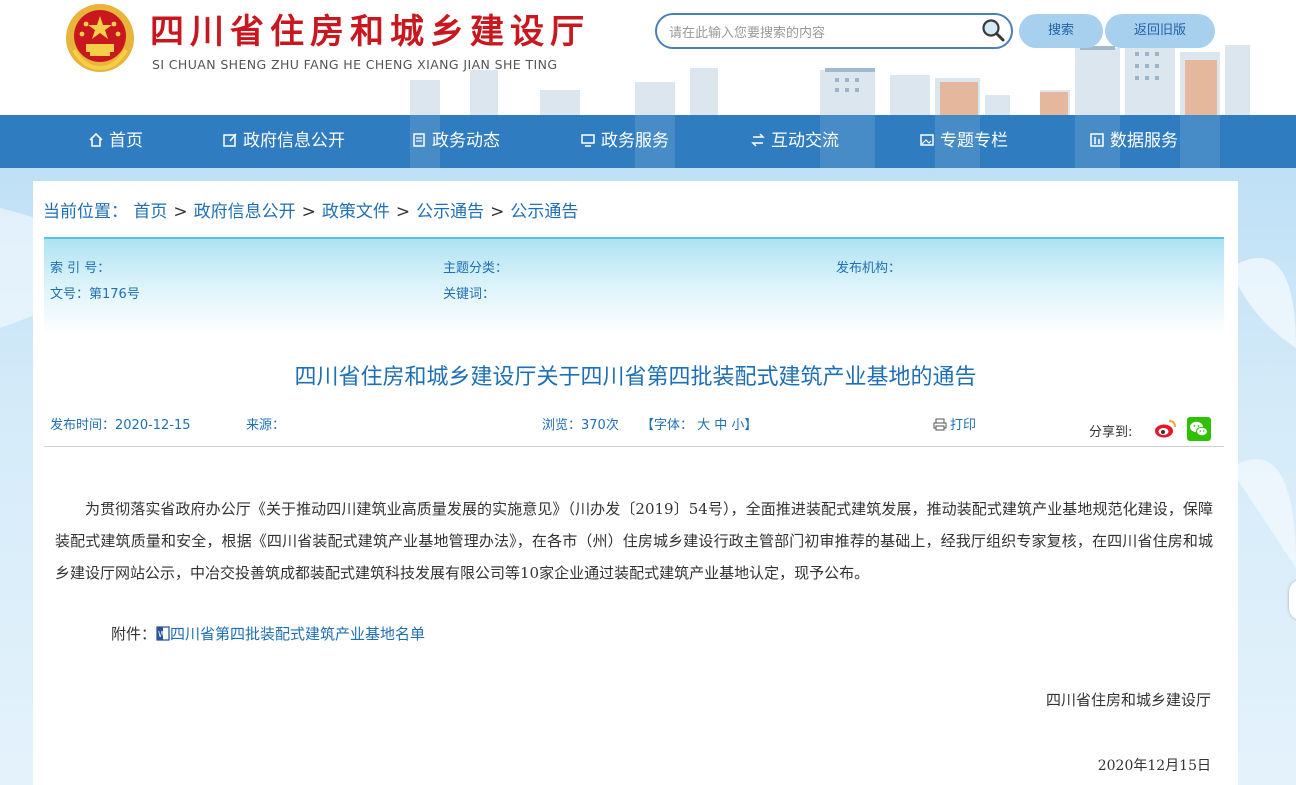 The width and height of the screenshot is (1296, 785). I want to click on share-label: 分享到:, so click(1111, 432).